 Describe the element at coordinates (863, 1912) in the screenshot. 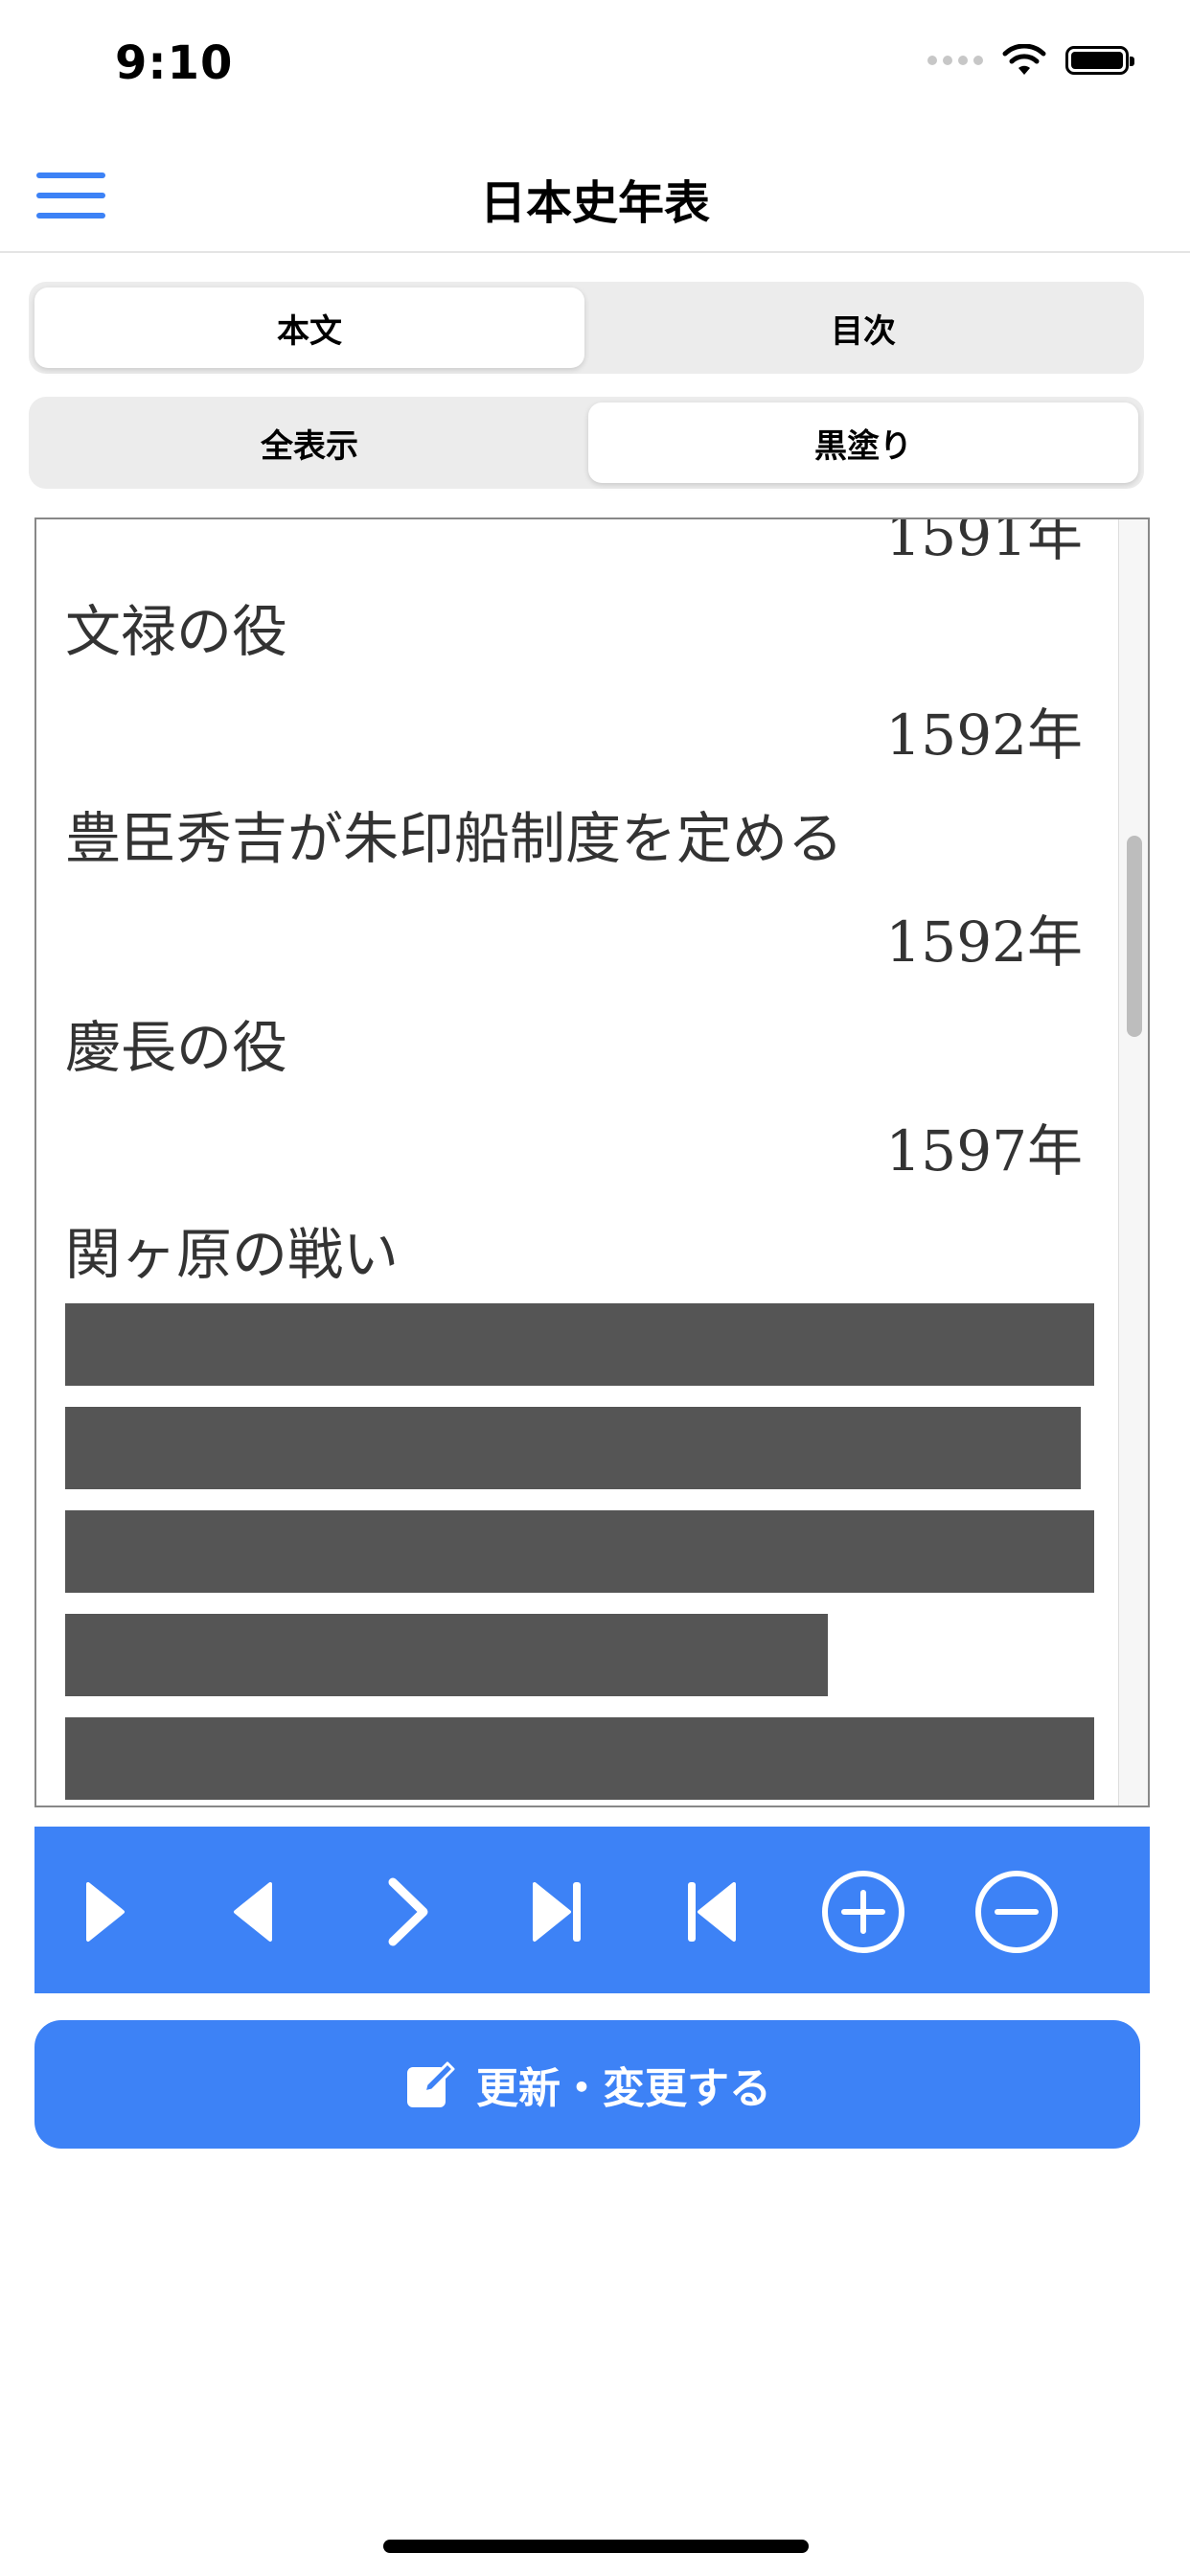

I see `zoom-in-icon` at that location.